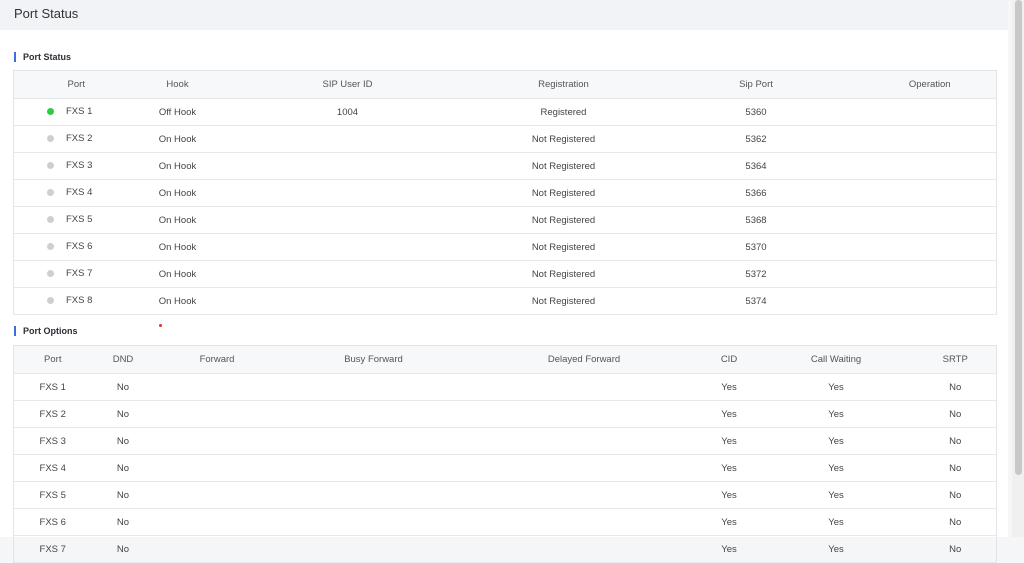  Describe the element at coordinates (563, 112) in the screenshot. I see `registration-cell: Registered` at that location.